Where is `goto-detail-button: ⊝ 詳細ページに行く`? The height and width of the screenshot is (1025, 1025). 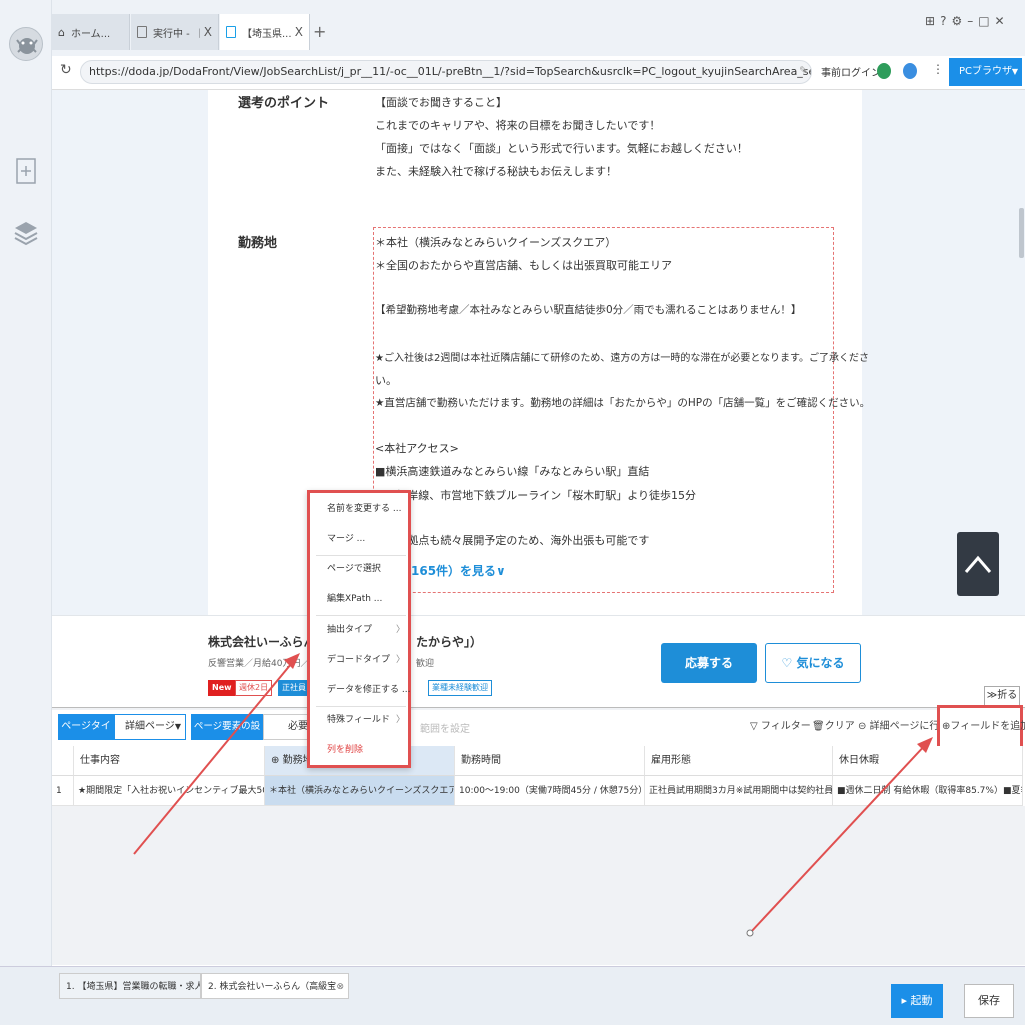
goto-detail-button: ⊝ 詳細ページに行く is located at coordinates (903, 727).